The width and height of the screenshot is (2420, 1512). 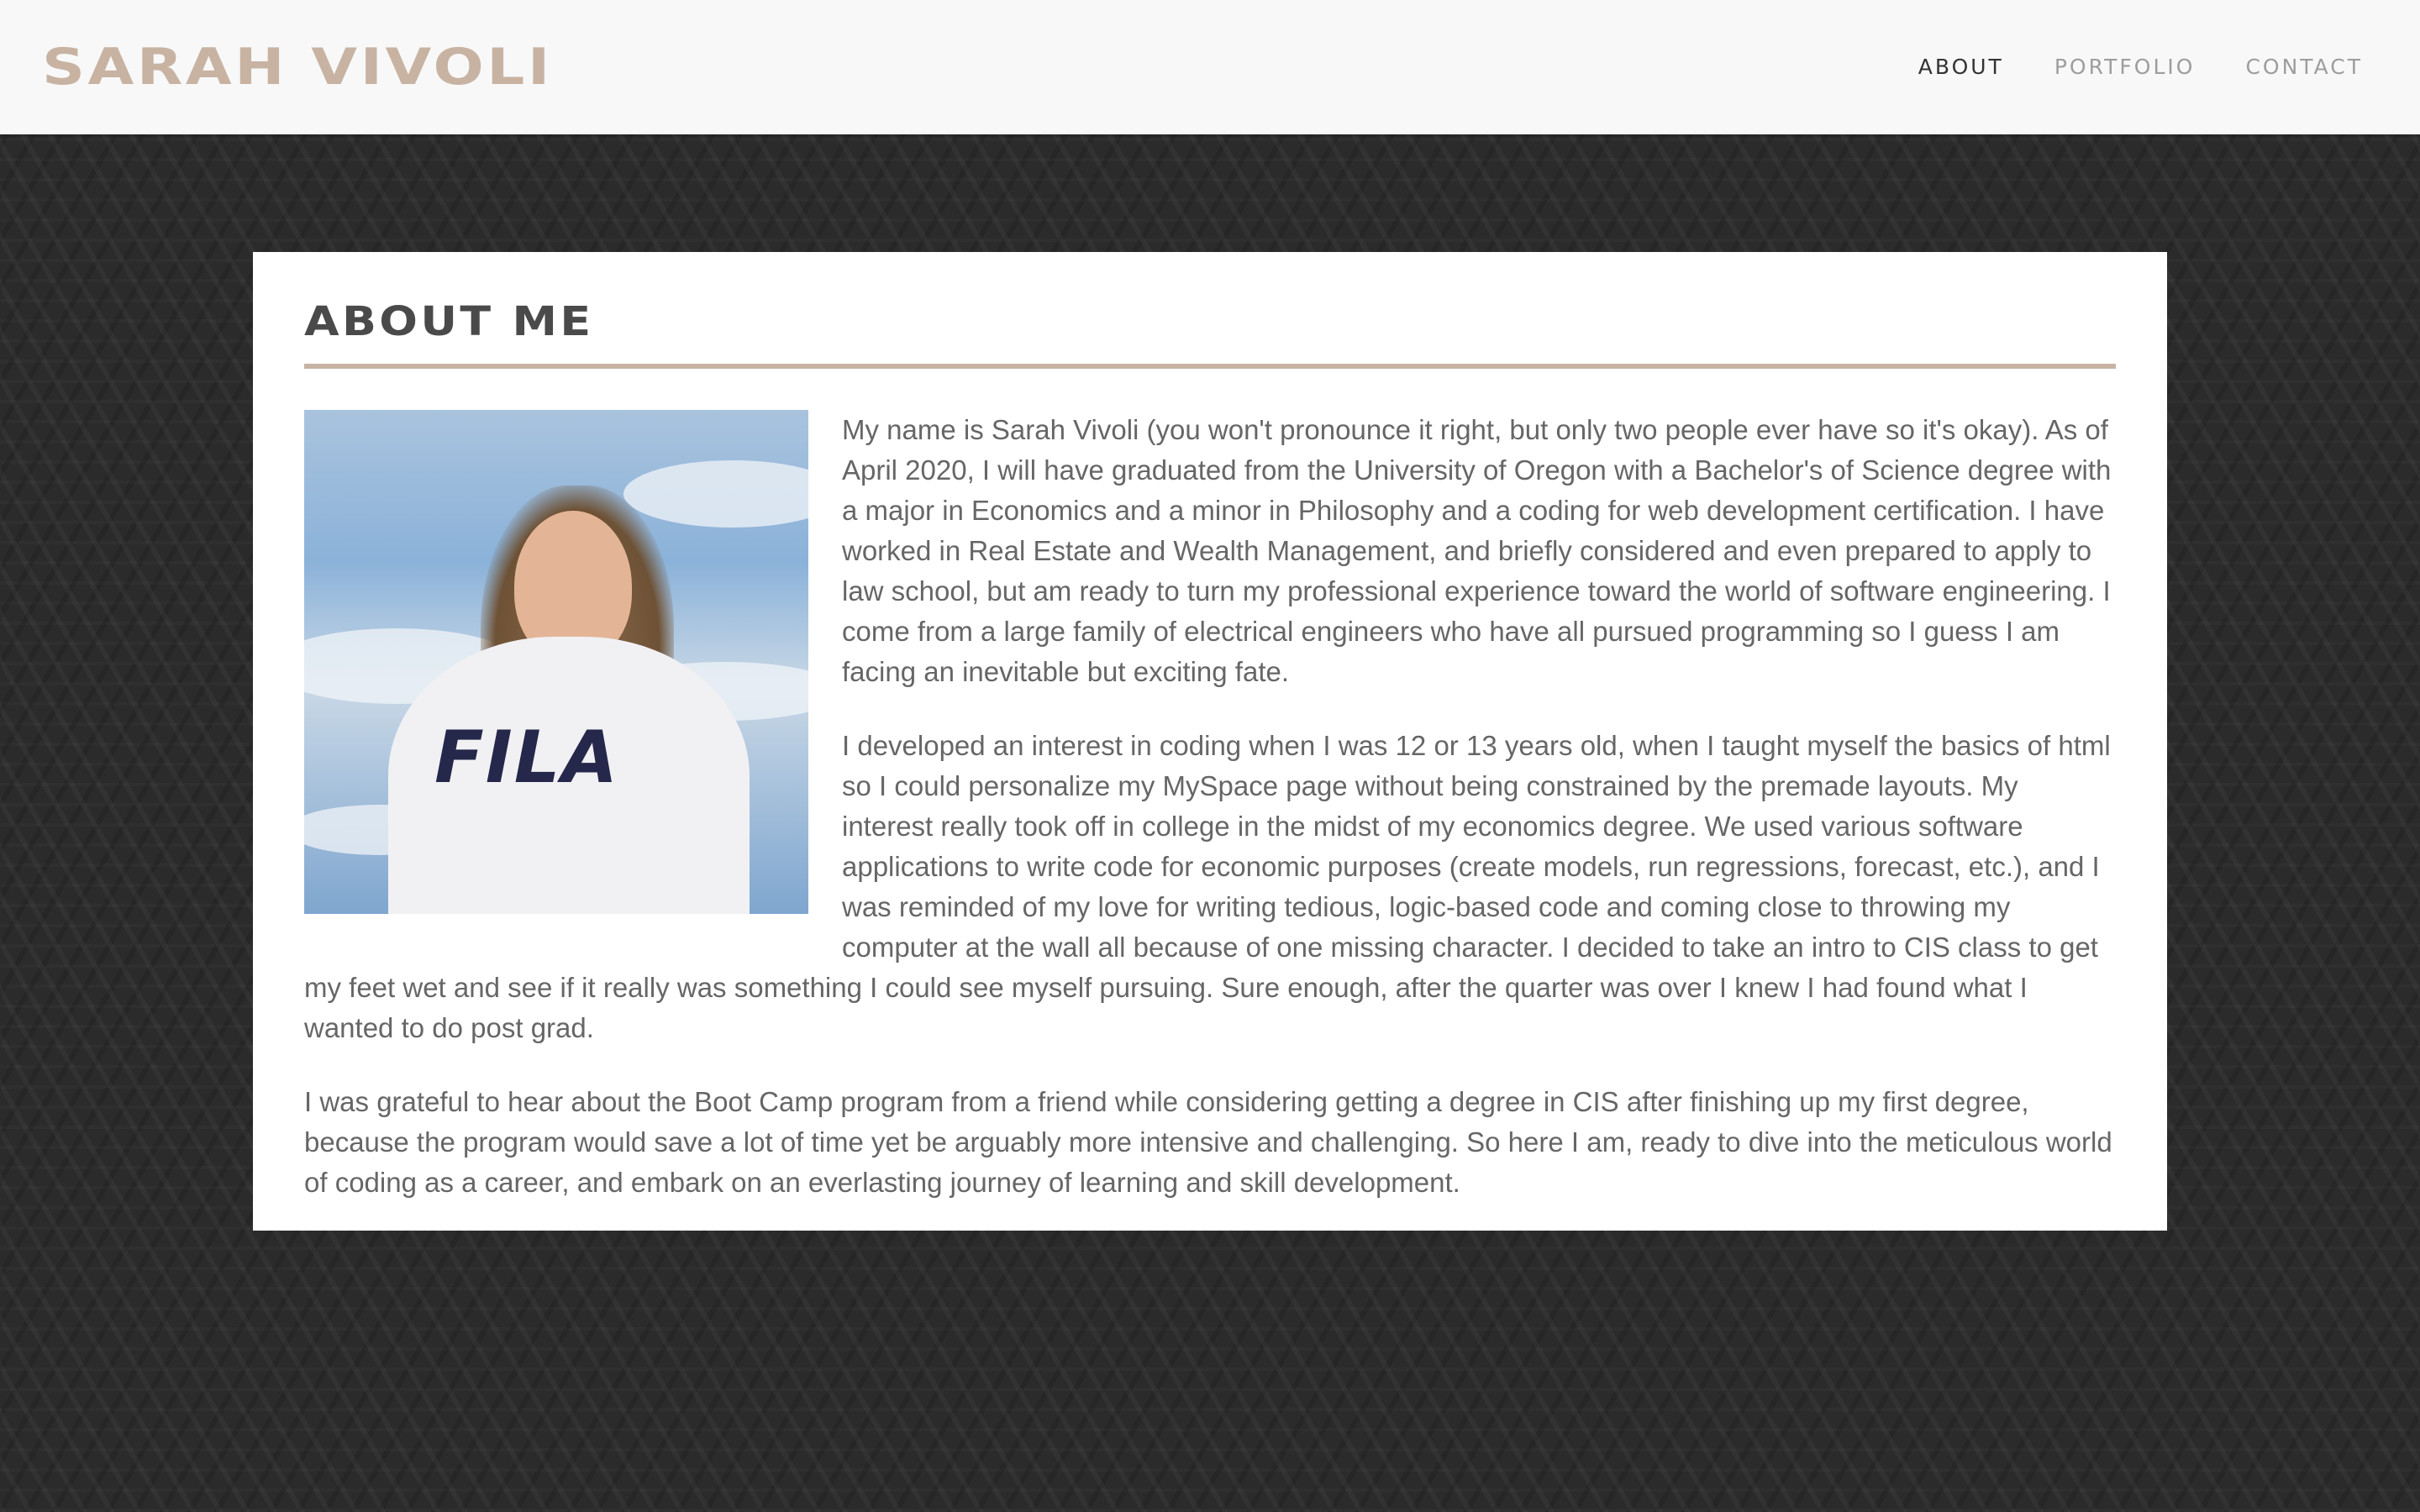 I want to click on profile-photo: FILA, so click(x=556, y=662).